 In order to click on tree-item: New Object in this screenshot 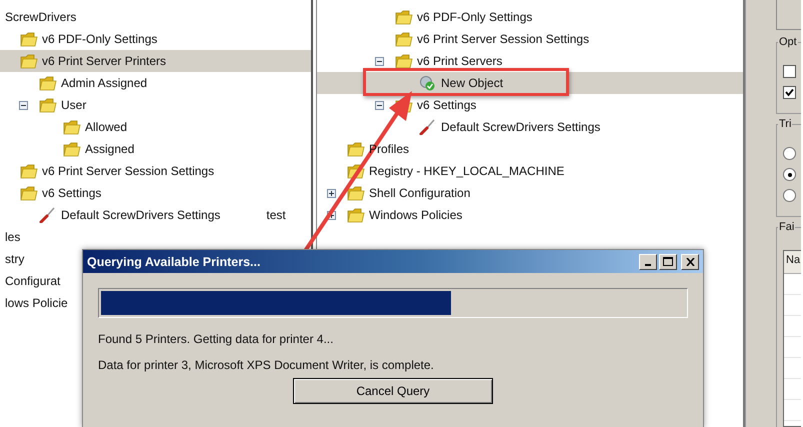, I will do `click(530, 83)`.